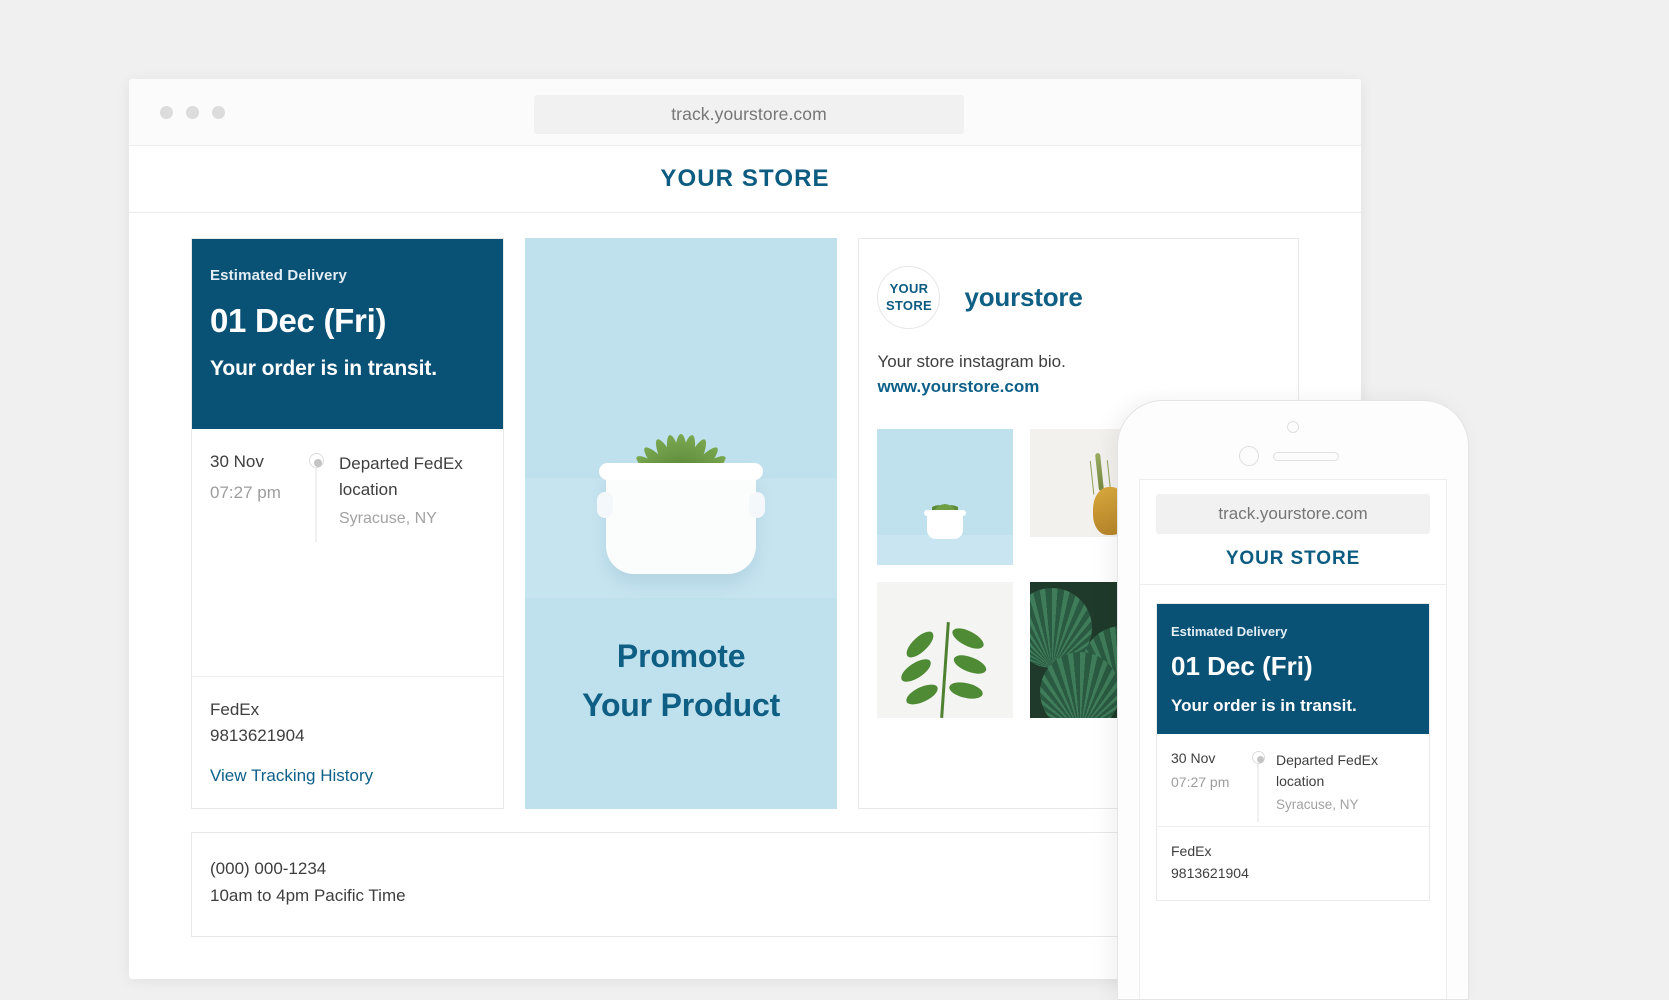  I want to click on phone-carrier-name: FedEx, so click(1191, 851).